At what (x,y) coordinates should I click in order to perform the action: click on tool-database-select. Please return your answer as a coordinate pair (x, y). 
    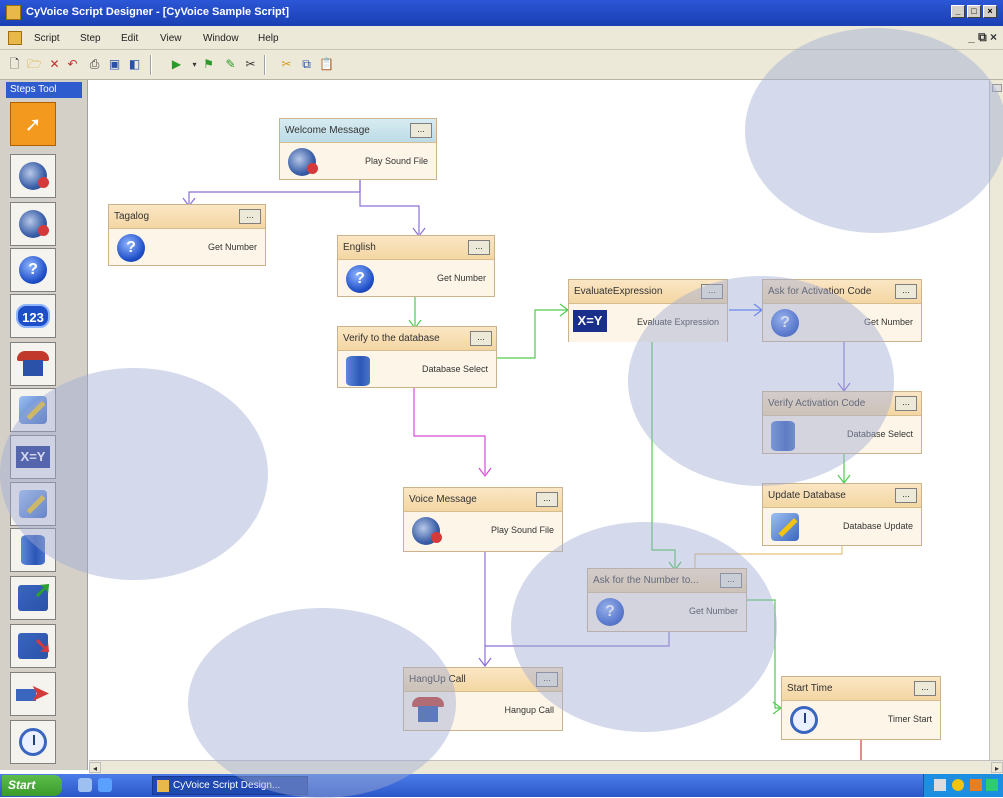
    Looking at the image, I should click on (33, 550).